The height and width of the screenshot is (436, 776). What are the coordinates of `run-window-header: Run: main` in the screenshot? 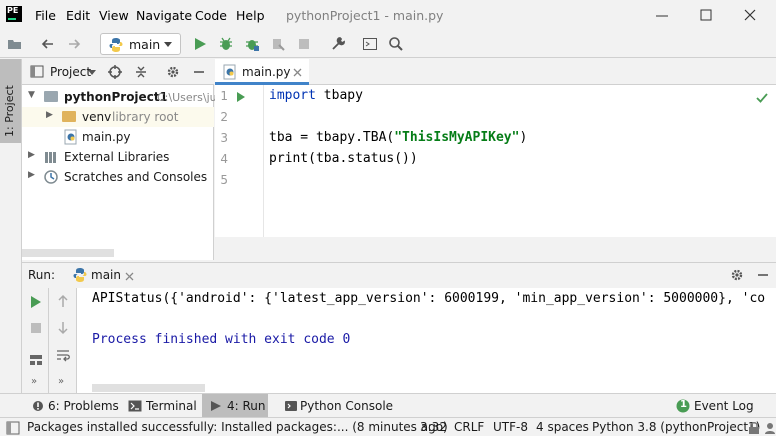 It's located at (399, 275).